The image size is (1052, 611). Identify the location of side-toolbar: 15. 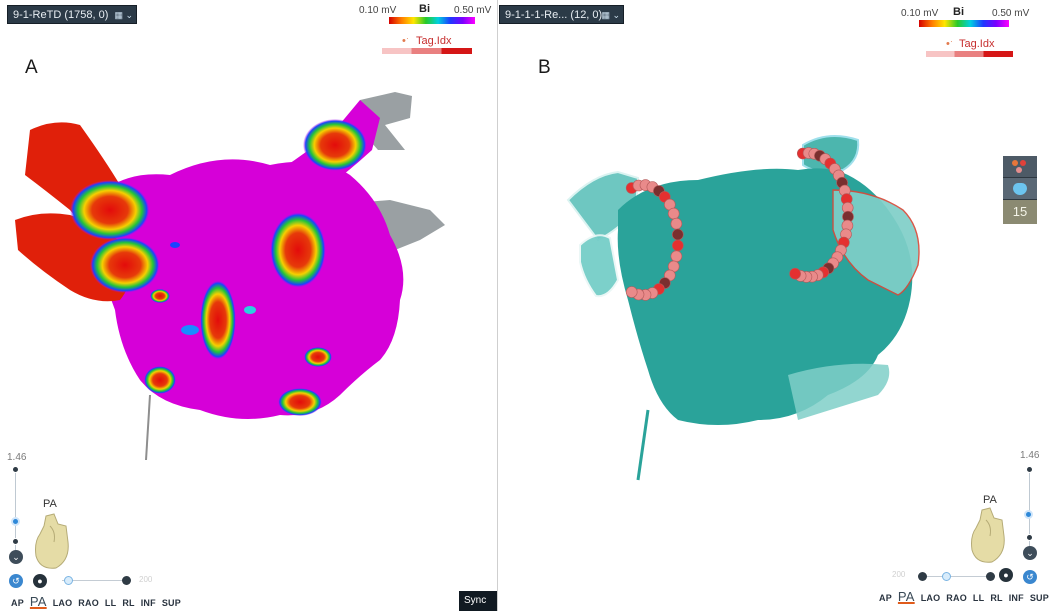
(1020, 190).